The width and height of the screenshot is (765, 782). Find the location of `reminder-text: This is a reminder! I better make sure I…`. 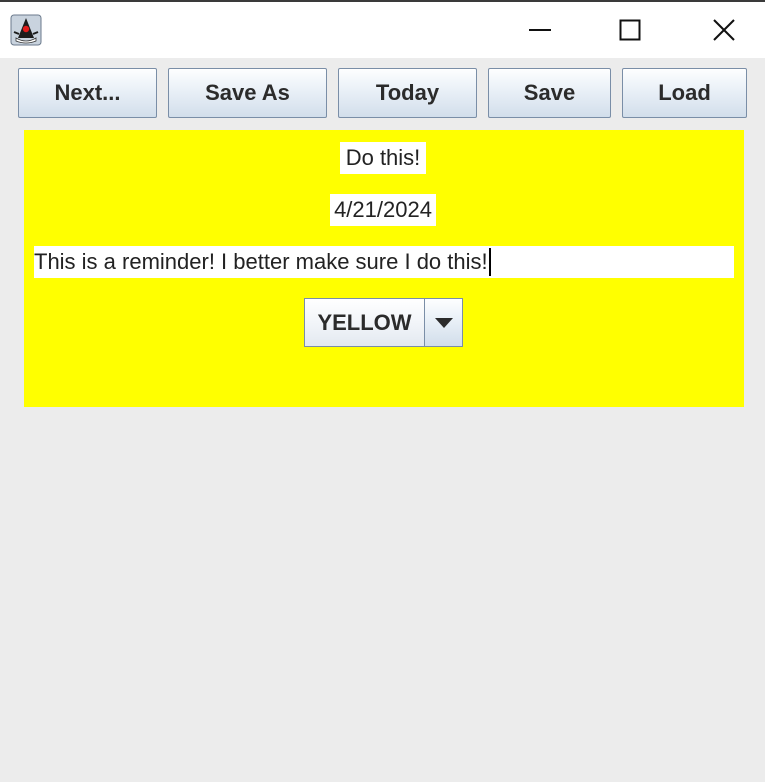

reminder-text: This is a reminder! I better make sure I… is located at coordinates (261, 261).